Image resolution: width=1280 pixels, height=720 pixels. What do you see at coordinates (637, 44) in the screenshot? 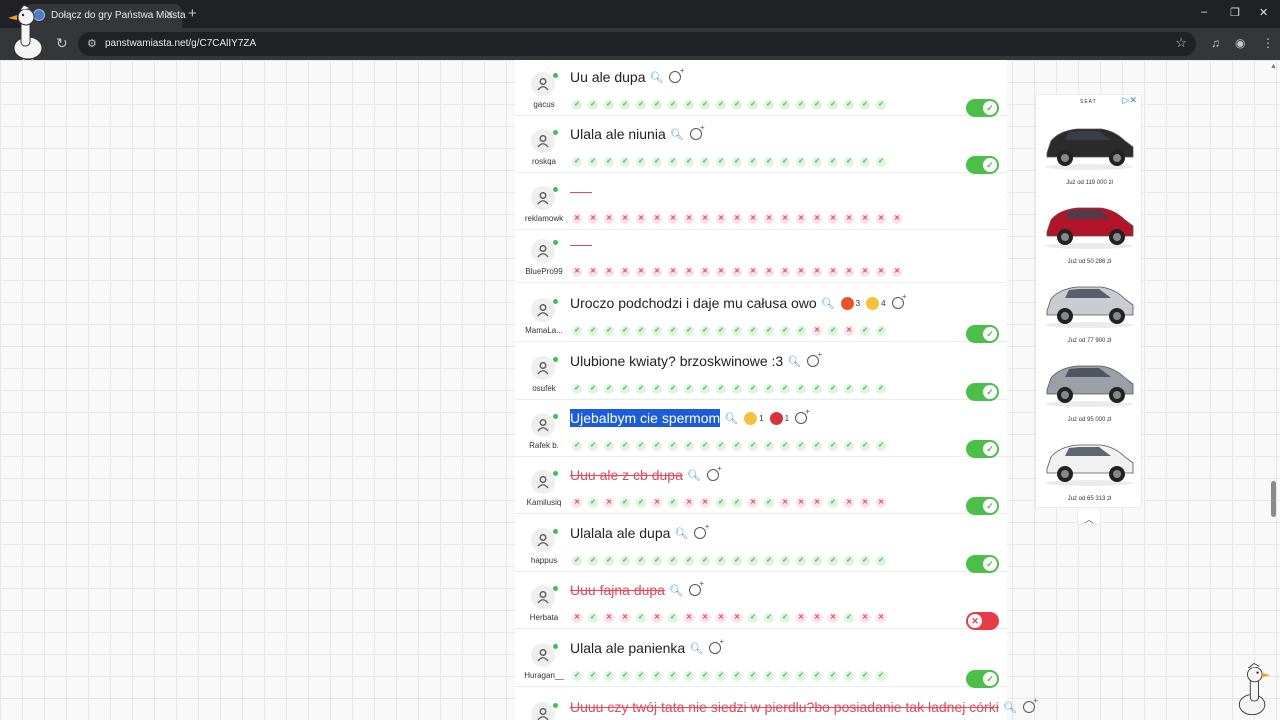
I see `omnibox: ⚙ panstwamiasta.net/g/C7CAlIY7ZA ☆` at bounding box center [637, 44].